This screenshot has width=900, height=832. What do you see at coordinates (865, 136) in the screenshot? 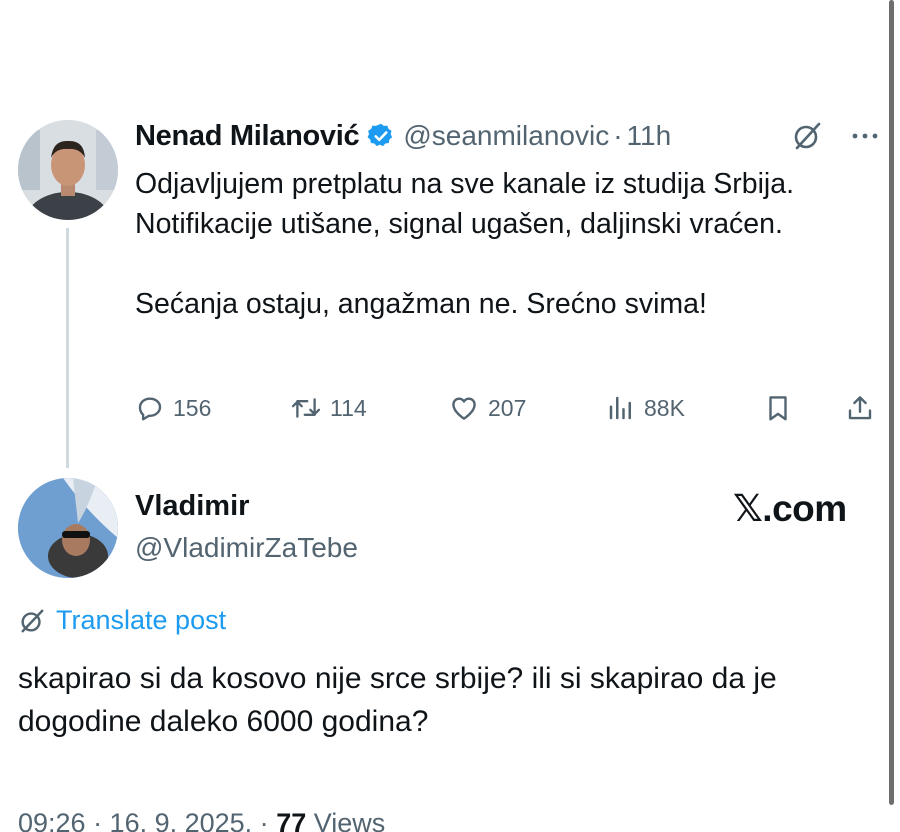
I see `more-icon` at bounding box center [865, 136].